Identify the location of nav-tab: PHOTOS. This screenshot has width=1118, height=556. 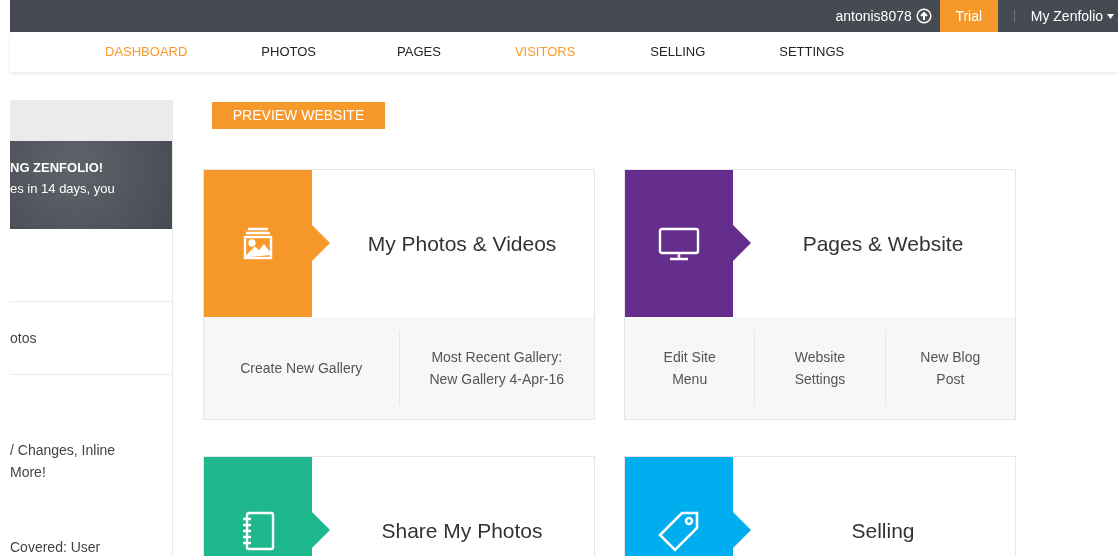
(289, 52).